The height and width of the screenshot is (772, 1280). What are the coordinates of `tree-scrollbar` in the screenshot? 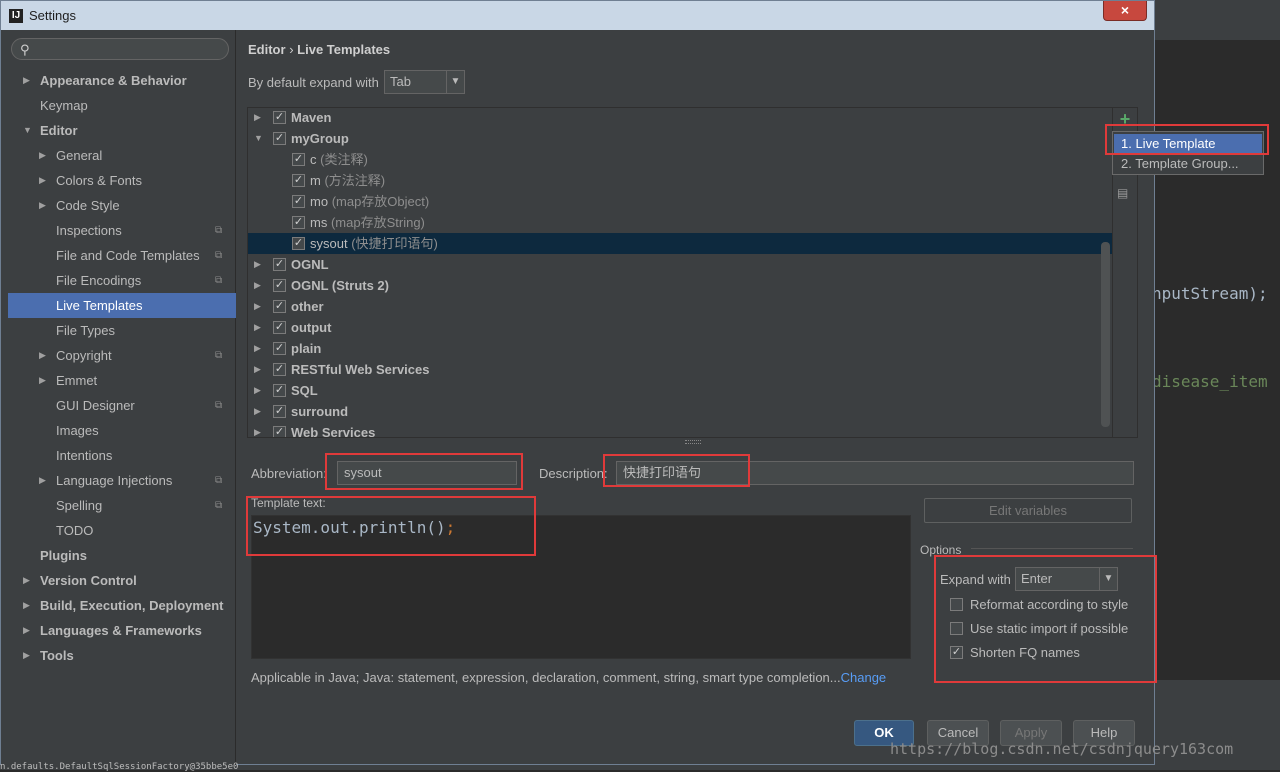 It's located at (1105, 334).